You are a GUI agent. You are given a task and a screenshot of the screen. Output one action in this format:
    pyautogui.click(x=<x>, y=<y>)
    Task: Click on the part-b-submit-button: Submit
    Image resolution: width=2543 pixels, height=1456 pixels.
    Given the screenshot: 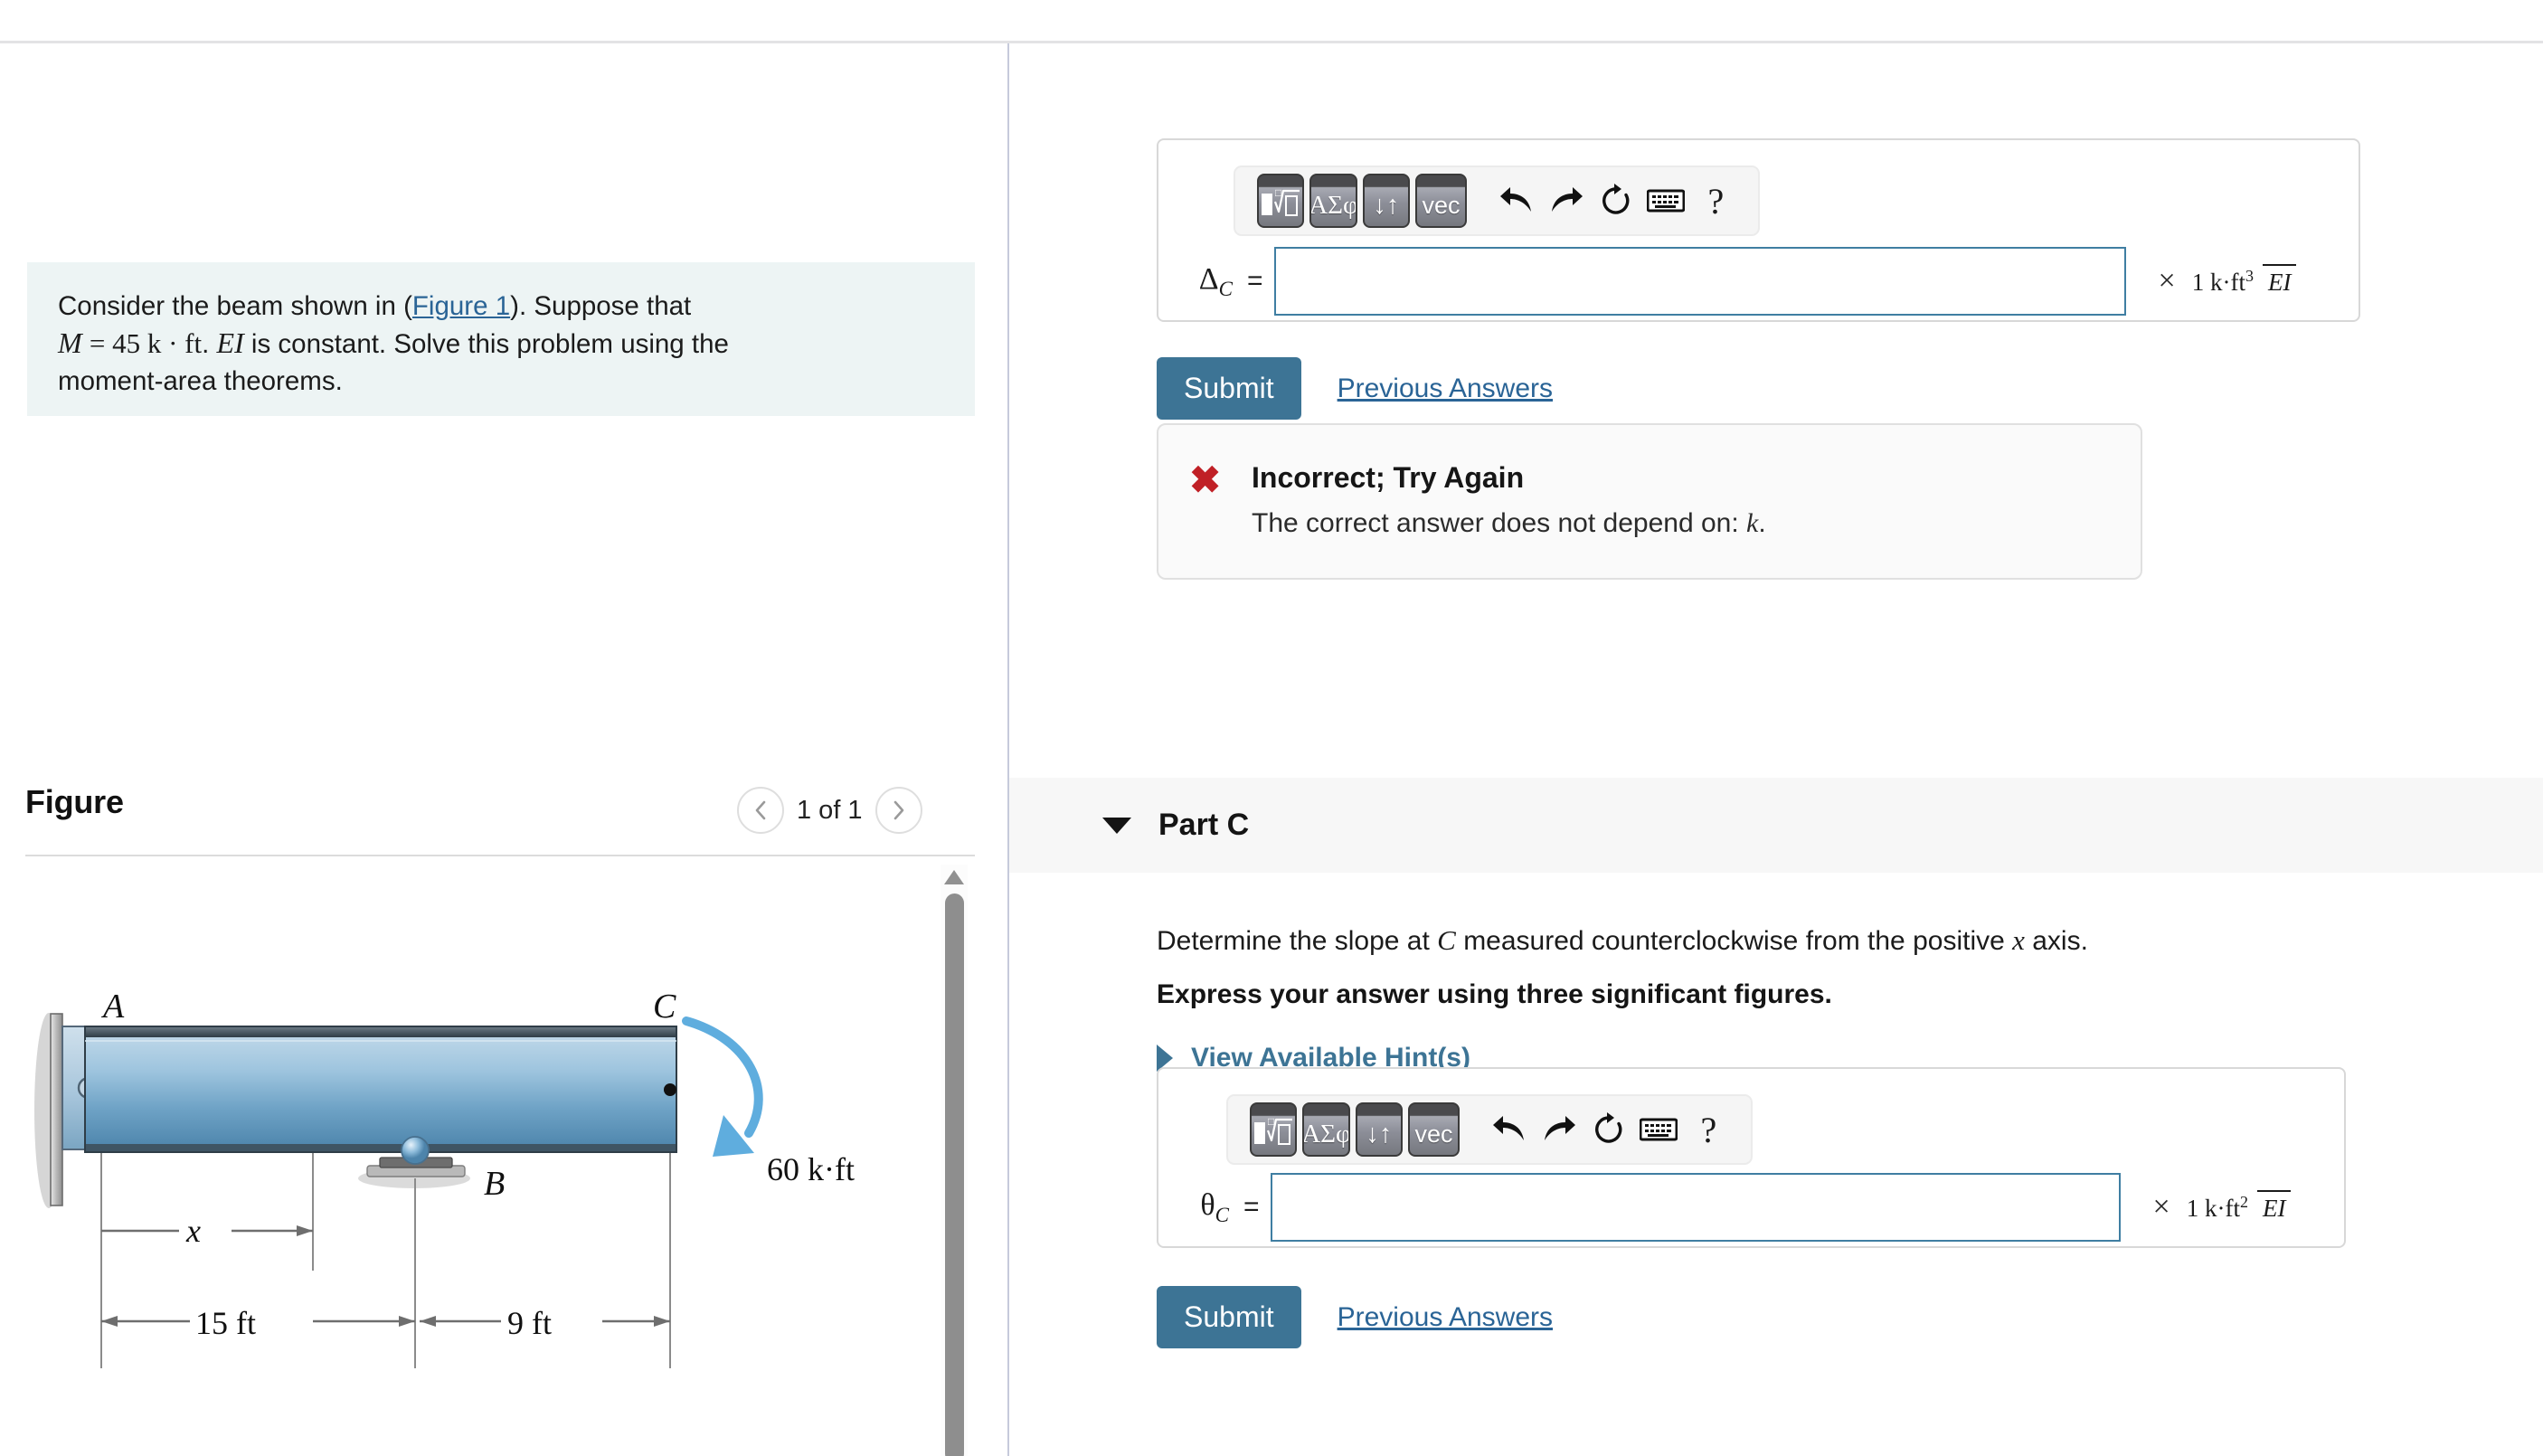 What is the action you would take?
    pyautogui.click(x=1229, y=389)
    